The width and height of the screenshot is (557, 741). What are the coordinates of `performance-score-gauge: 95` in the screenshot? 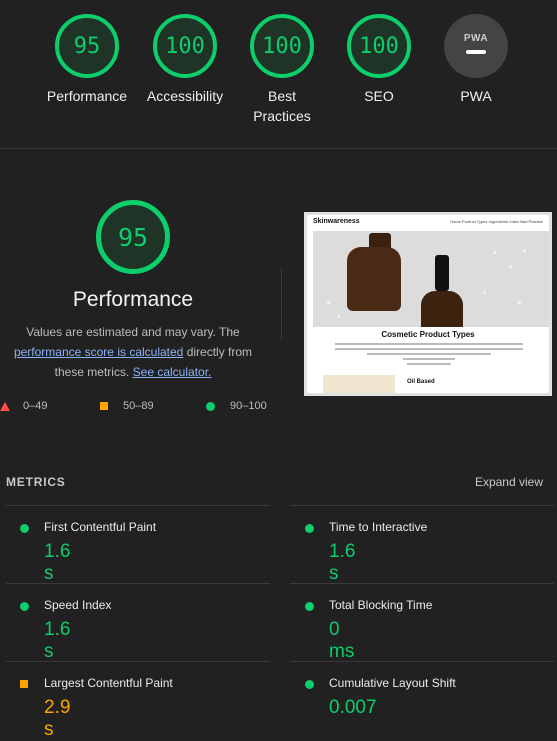 It's located at (133, 237).